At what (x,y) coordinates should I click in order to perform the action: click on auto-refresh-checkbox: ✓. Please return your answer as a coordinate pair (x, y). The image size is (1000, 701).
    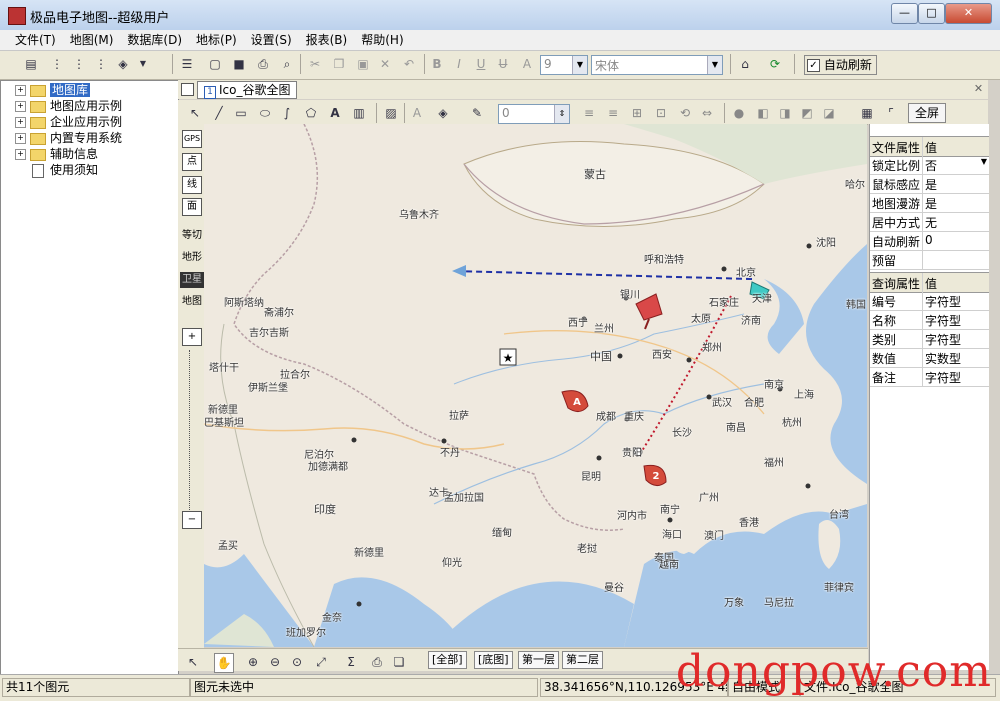
    Looking at the image, I should click on (813, 65).